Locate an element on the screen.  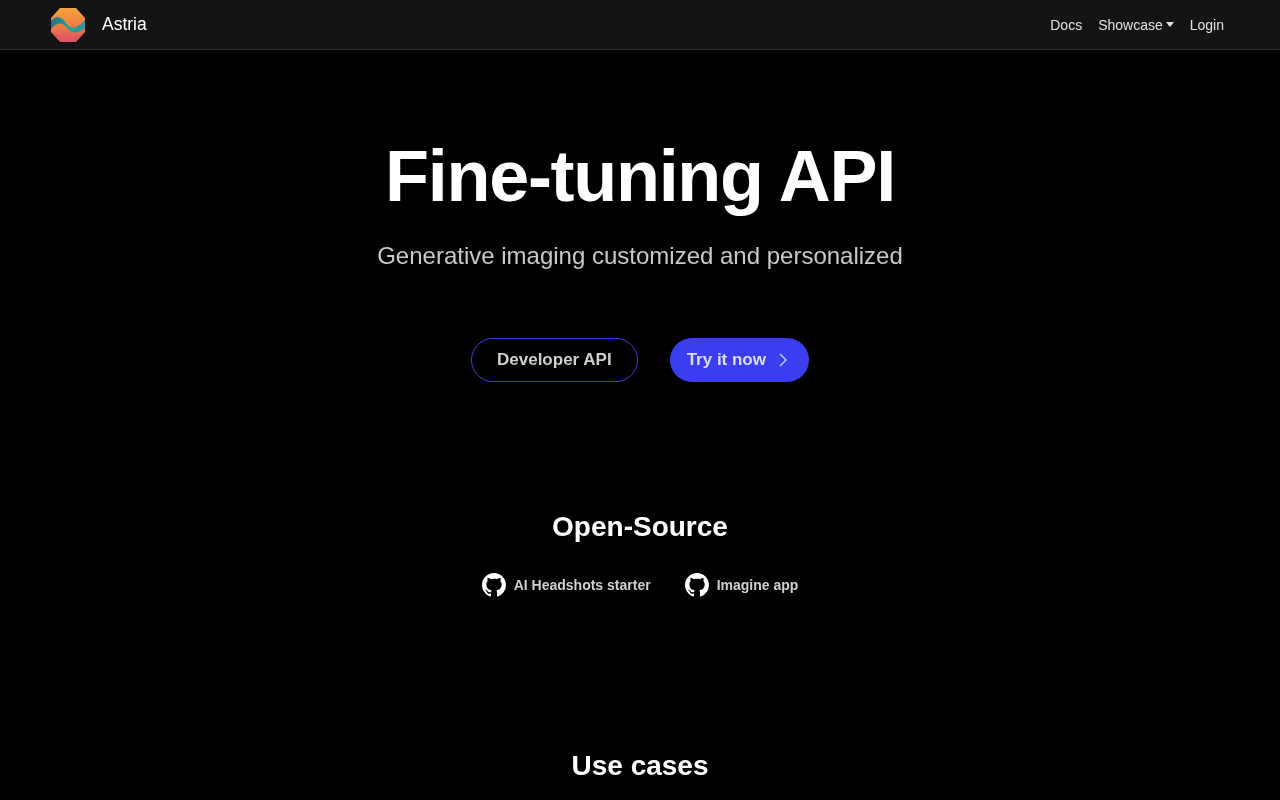
chevron-right-icon is located at coordinates (783, 359).